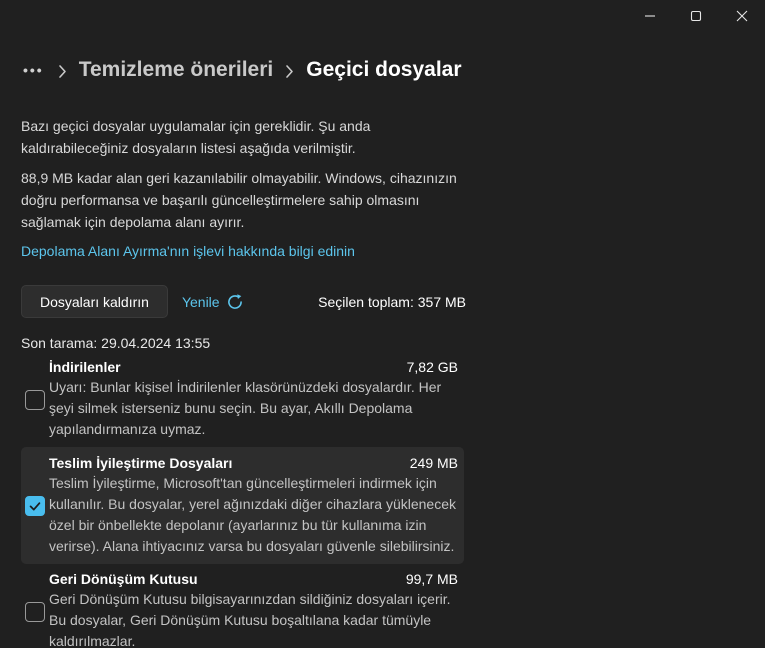  Describe the element at coordinates (35, 399) in the screenshot. I see `downloads-checkbox` at that location.